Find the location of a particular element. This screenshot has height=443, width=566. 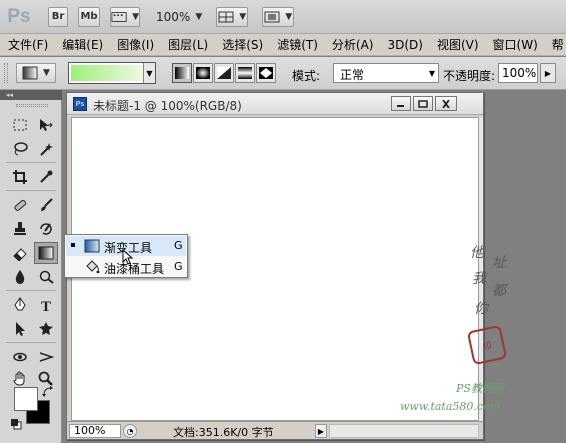

gradient-picker: ▼ is located at coordinates (112, 73).